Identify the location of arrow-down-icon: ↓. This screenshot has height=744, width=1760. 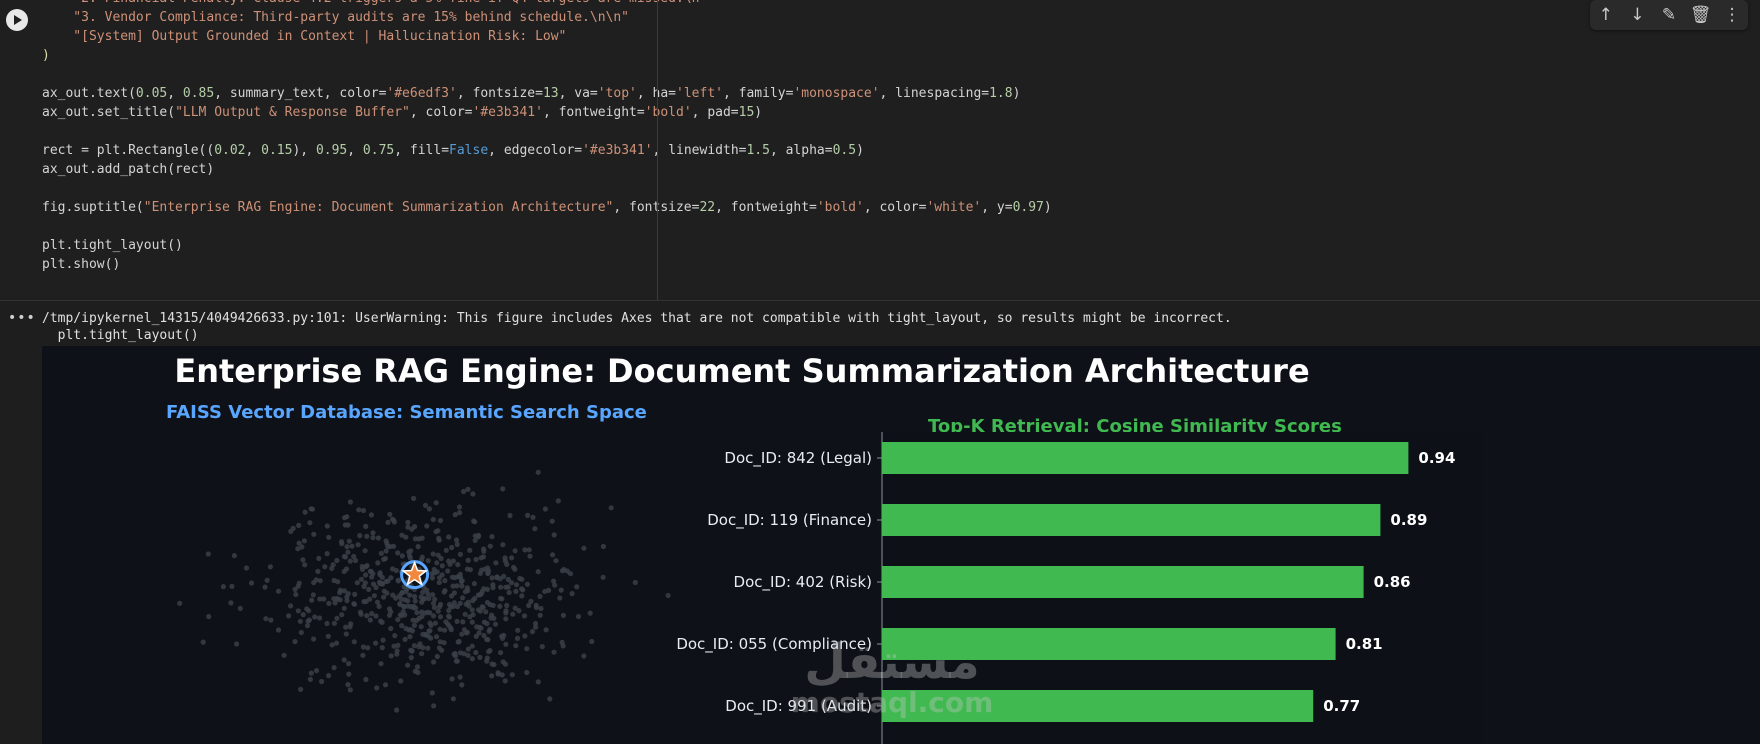
(1637, 15).